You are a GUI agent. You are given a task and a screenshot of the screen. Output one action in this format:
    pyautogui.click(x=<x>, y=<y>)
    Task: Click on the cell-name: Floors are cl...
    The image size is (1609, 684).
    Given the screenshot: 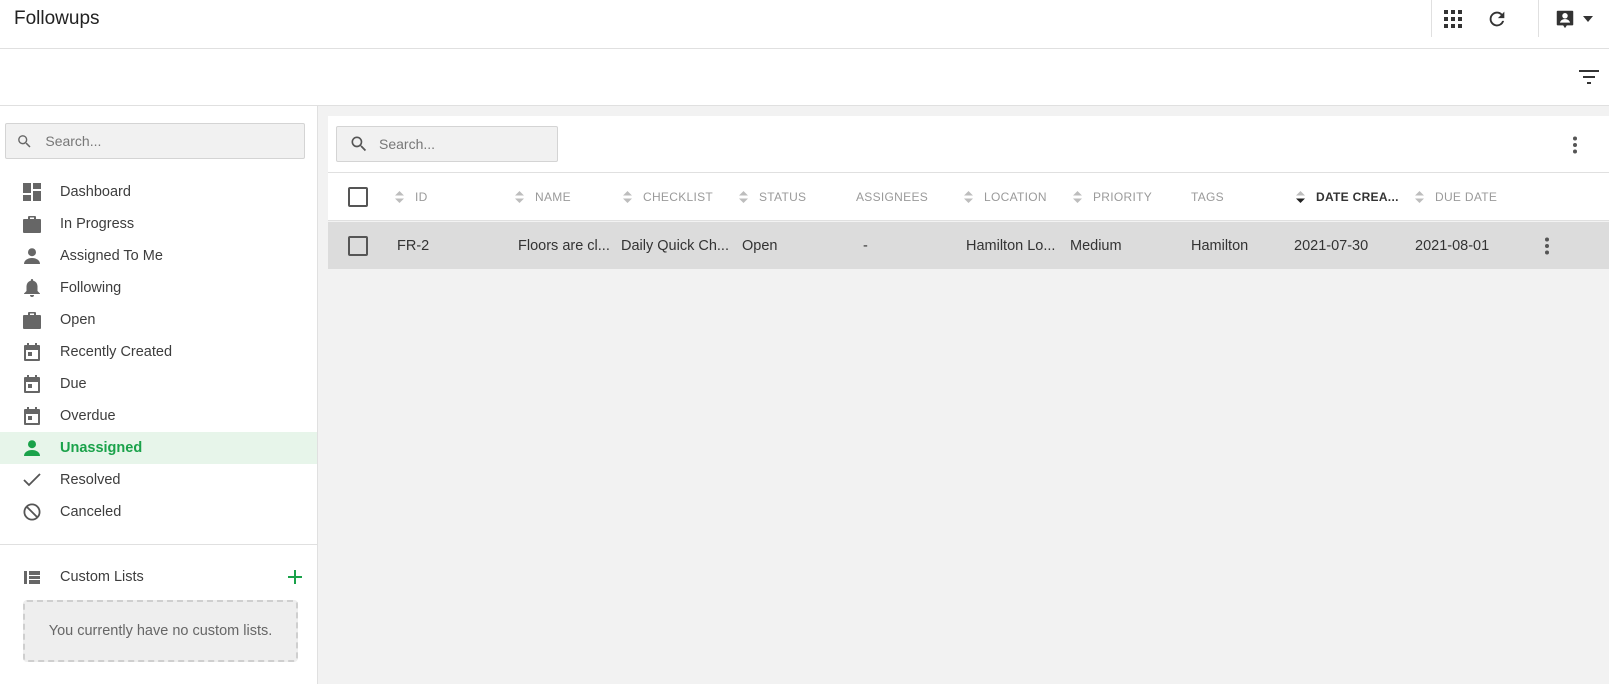 What is the action you would take?
    pyautogui.click(x=564, y=245)
    